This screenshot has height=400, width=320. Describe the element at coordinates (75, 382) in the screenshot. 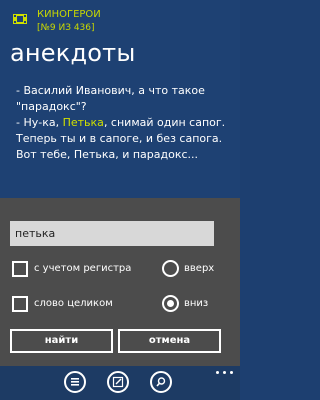

I see `list-button` at that location.